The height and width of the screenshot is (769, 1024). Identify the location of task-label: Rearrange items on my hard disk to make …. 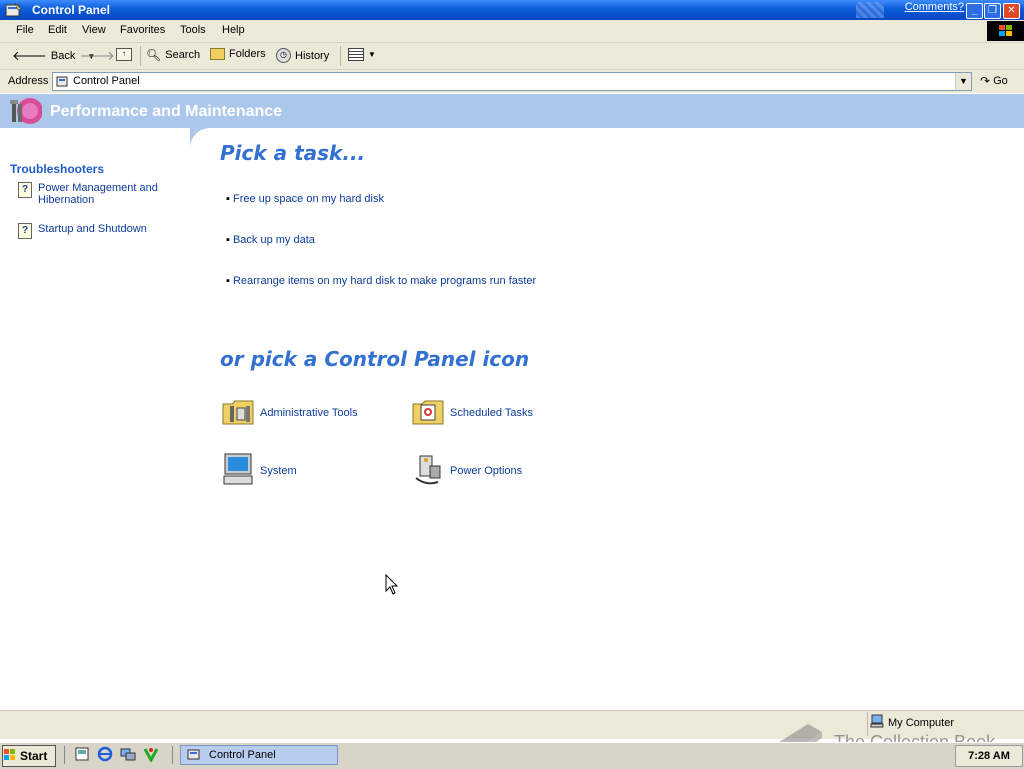
(384, 281).